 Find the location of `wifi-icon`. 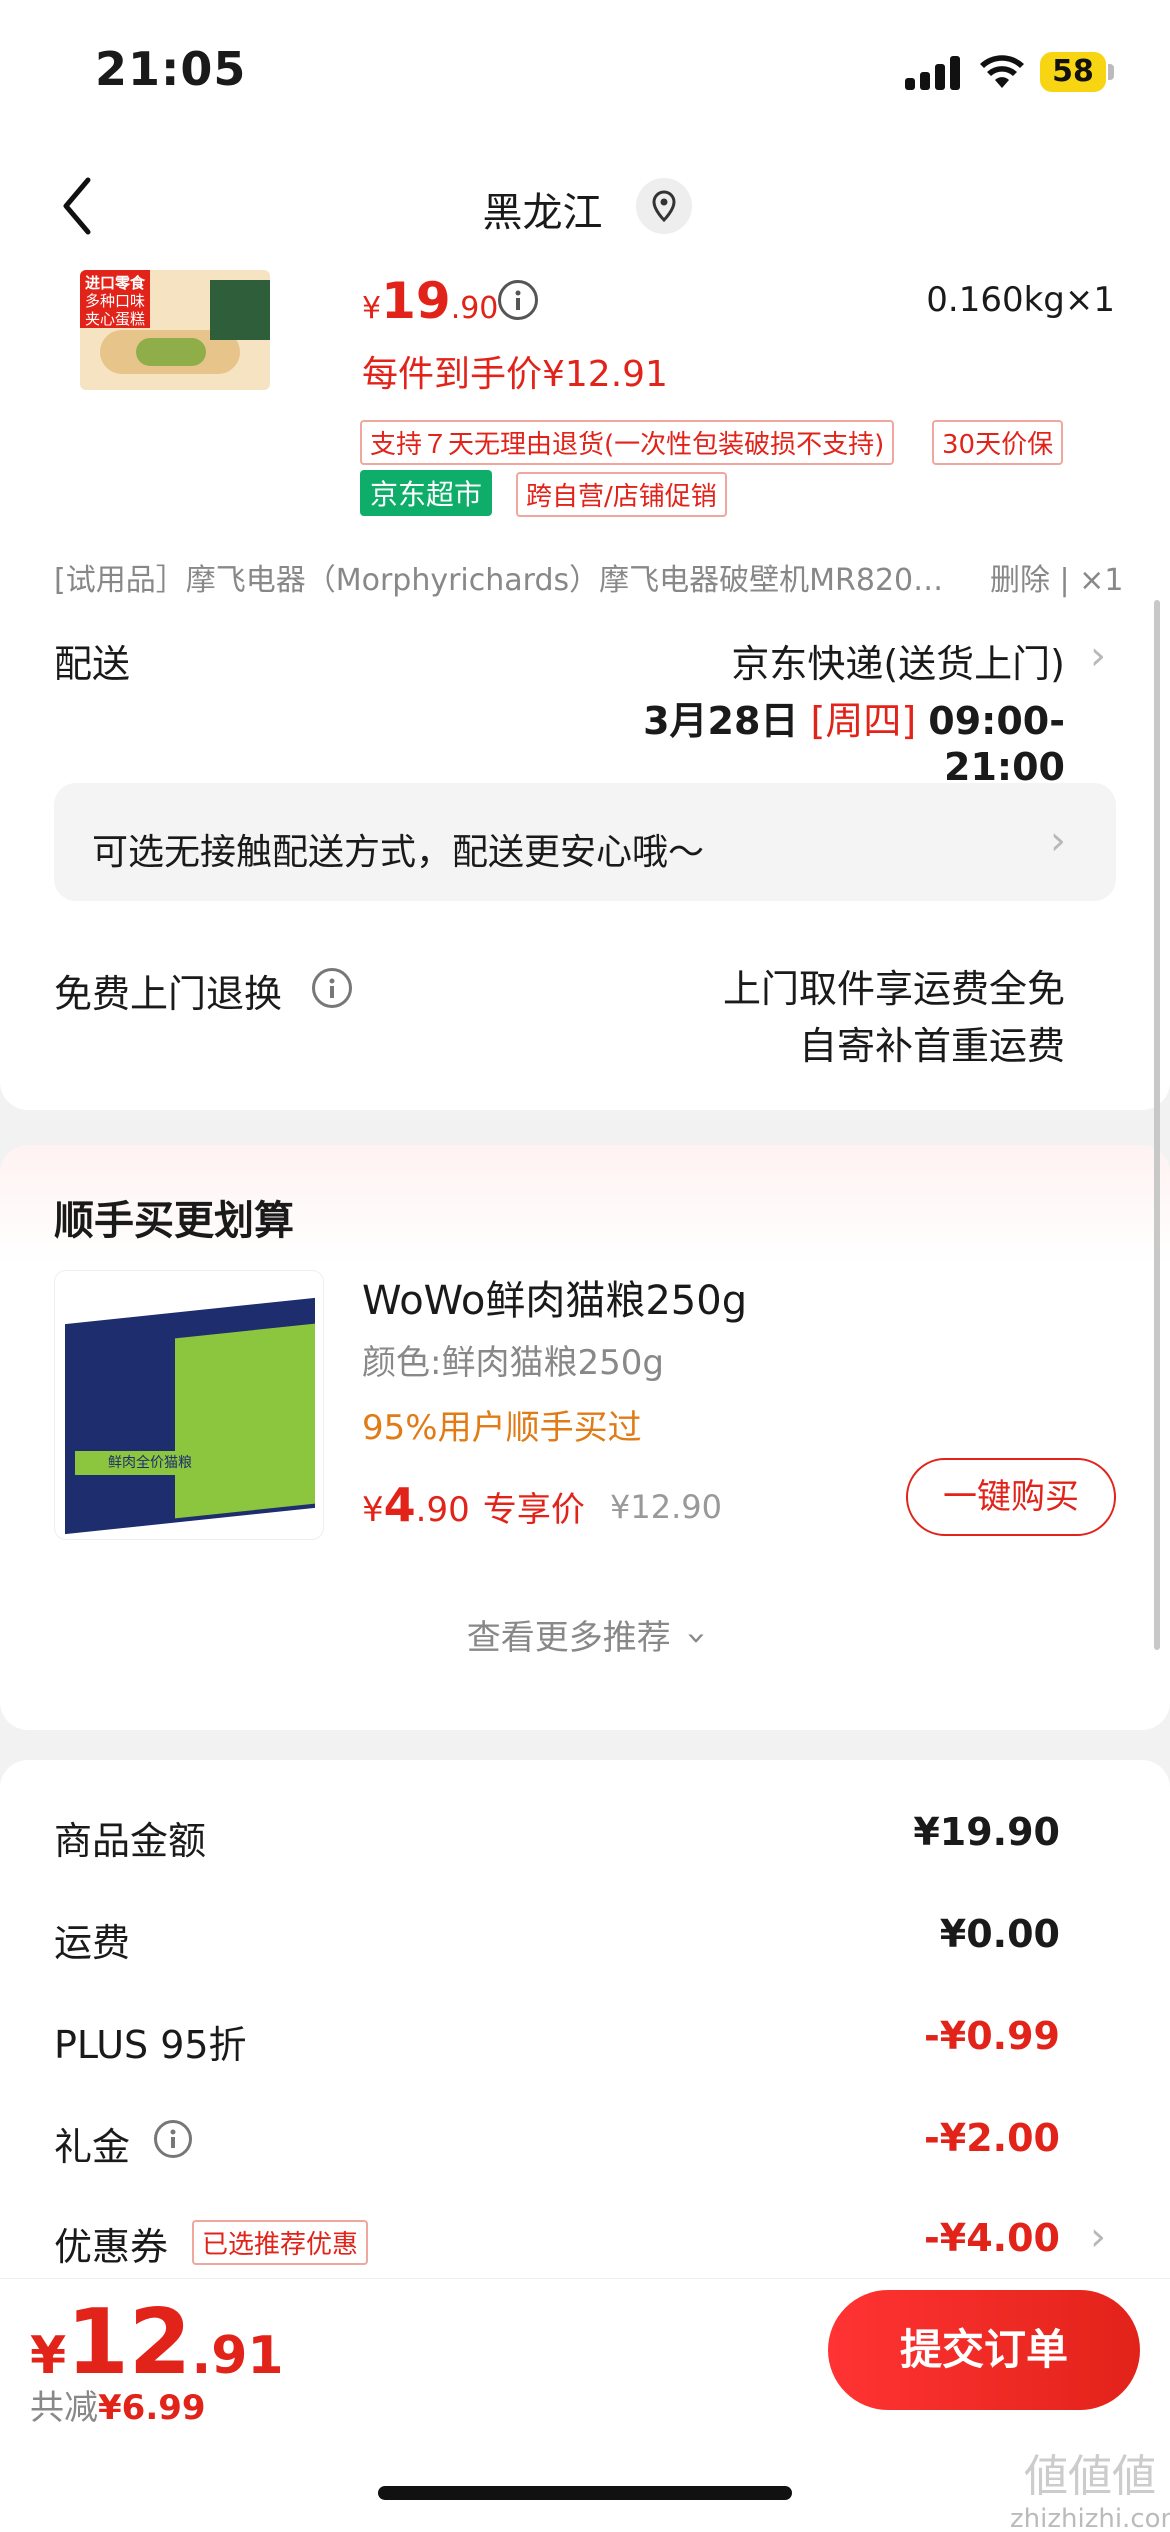

wifi-icon is located at coordinates (1002, 70).